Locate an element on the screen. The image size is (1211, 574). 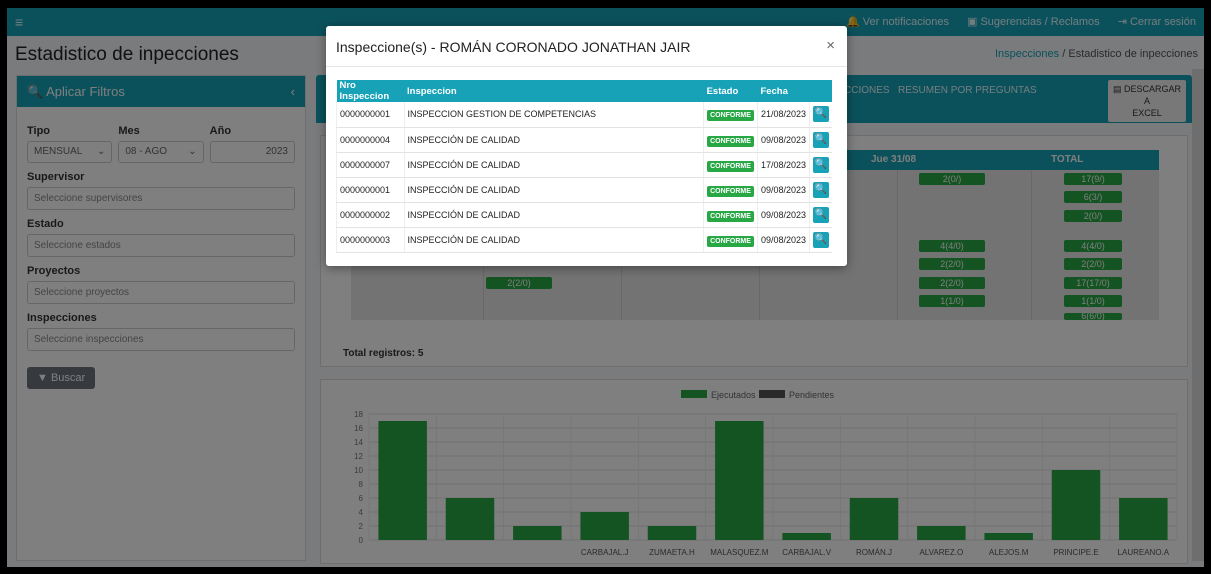
col-nro: Nro Inspeccion is located at coordinates (370, 91).